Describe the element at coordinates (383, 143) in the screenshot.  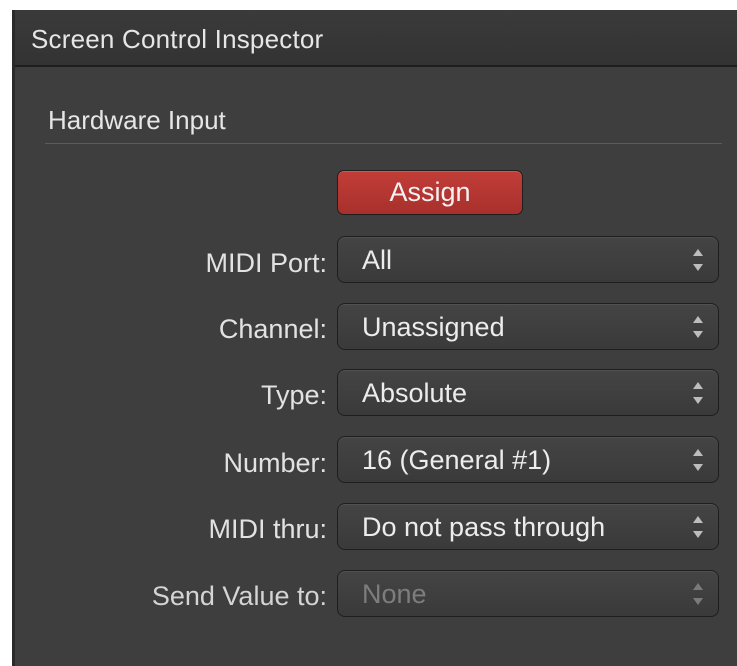
I see `section-divider` at that location.